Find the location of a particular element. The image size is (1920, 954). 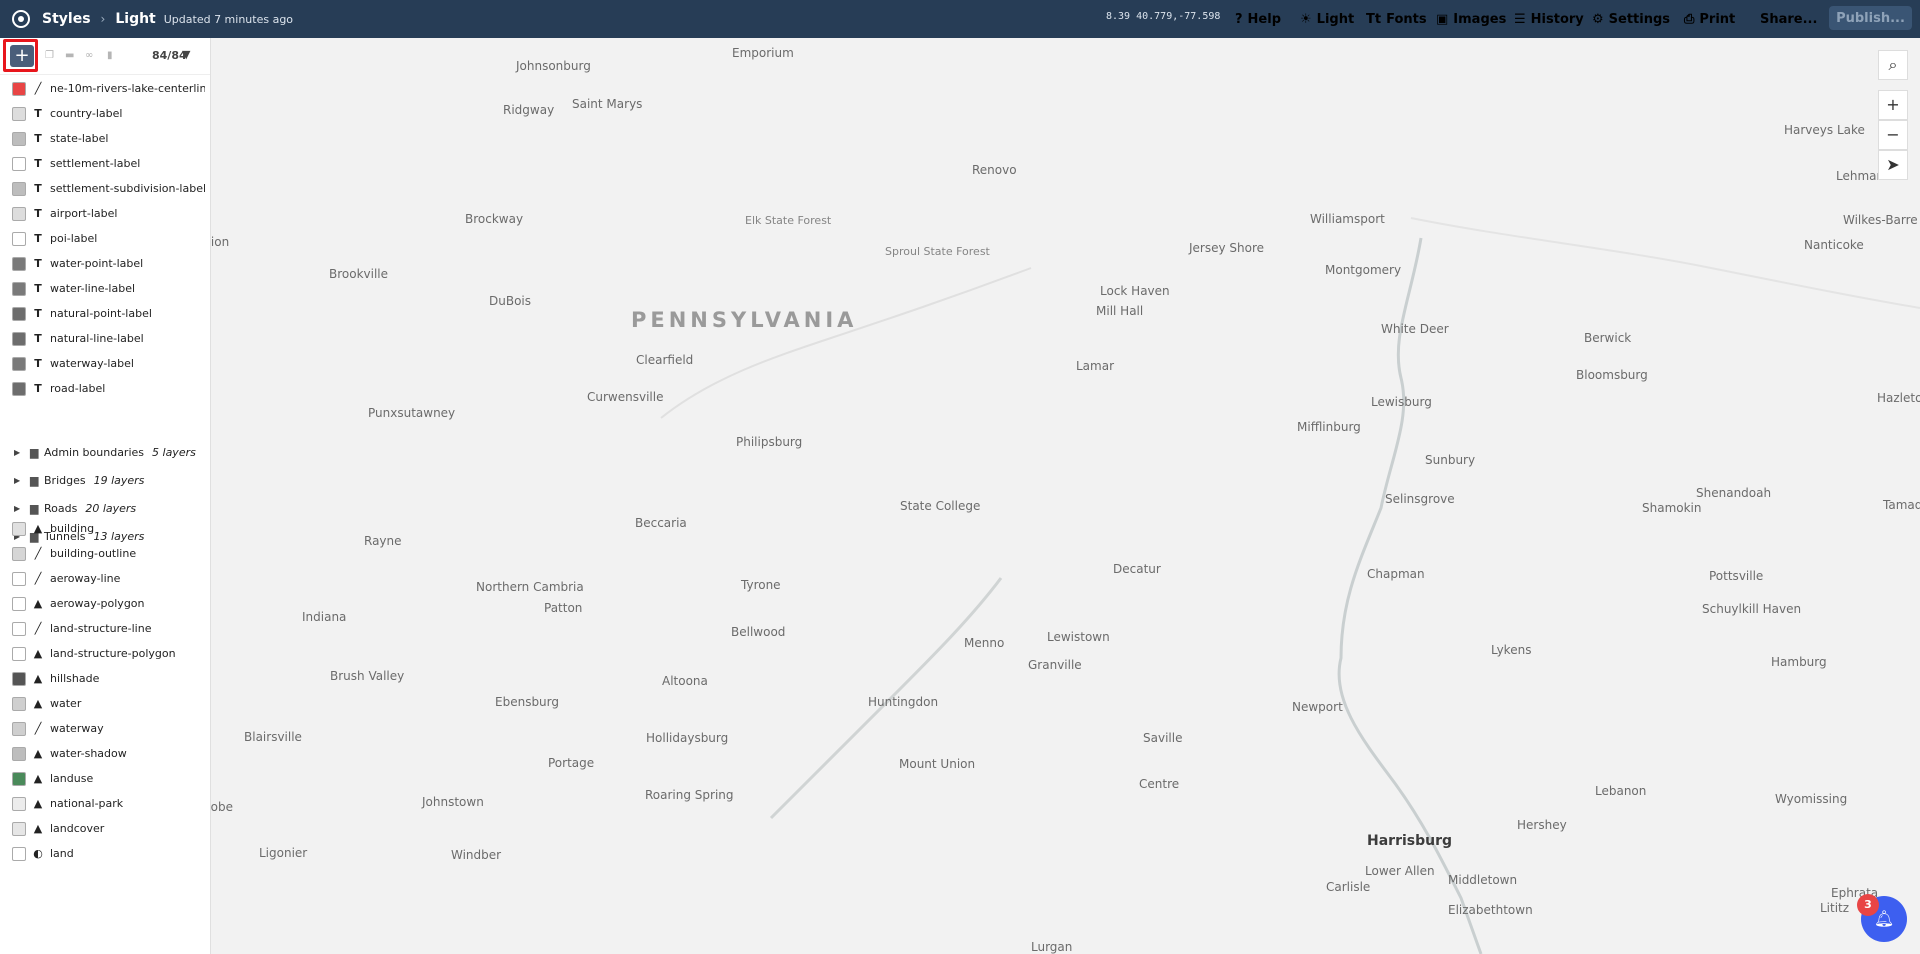

layer-name: aeroway-line is located at coordinates (85, 578).